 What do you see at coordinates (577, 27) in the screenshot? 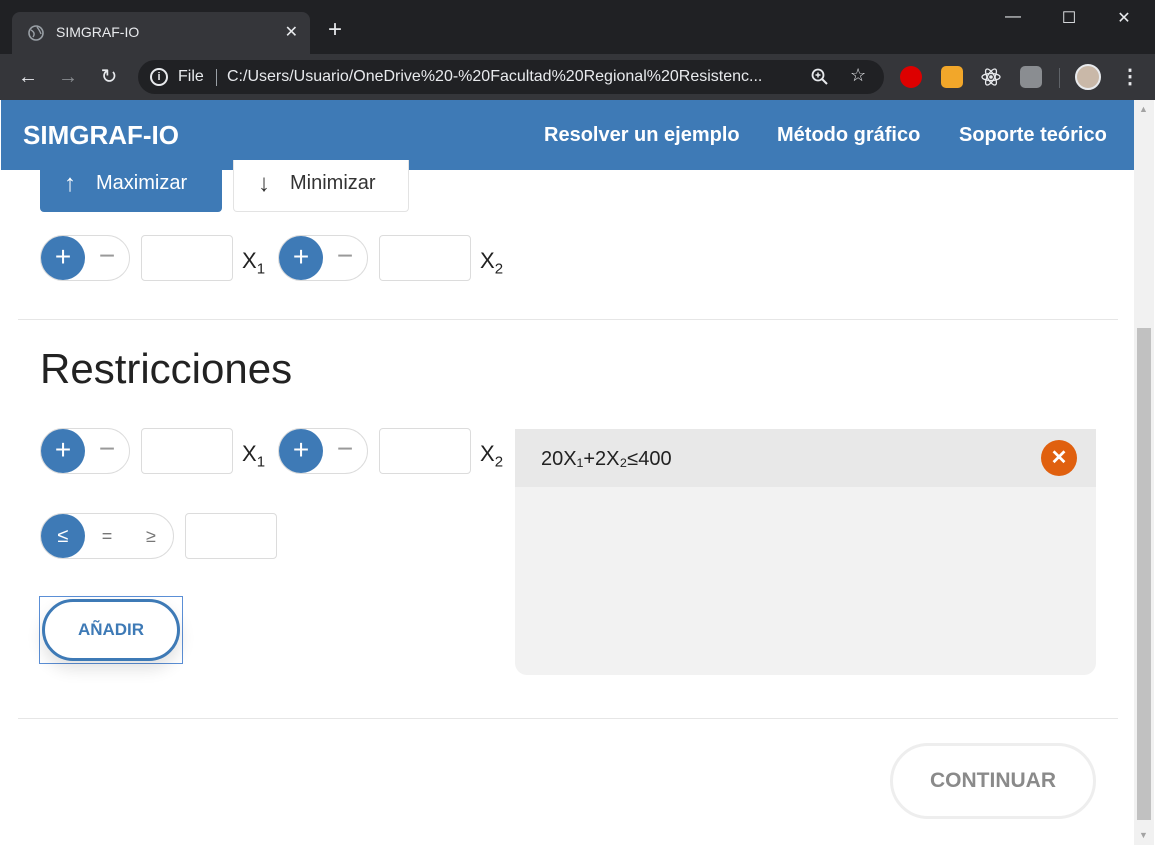
I see `browser-titlebar: SIMGRAF-IO ✕ + — ☐ ✕` at bounding box center [577, 27].